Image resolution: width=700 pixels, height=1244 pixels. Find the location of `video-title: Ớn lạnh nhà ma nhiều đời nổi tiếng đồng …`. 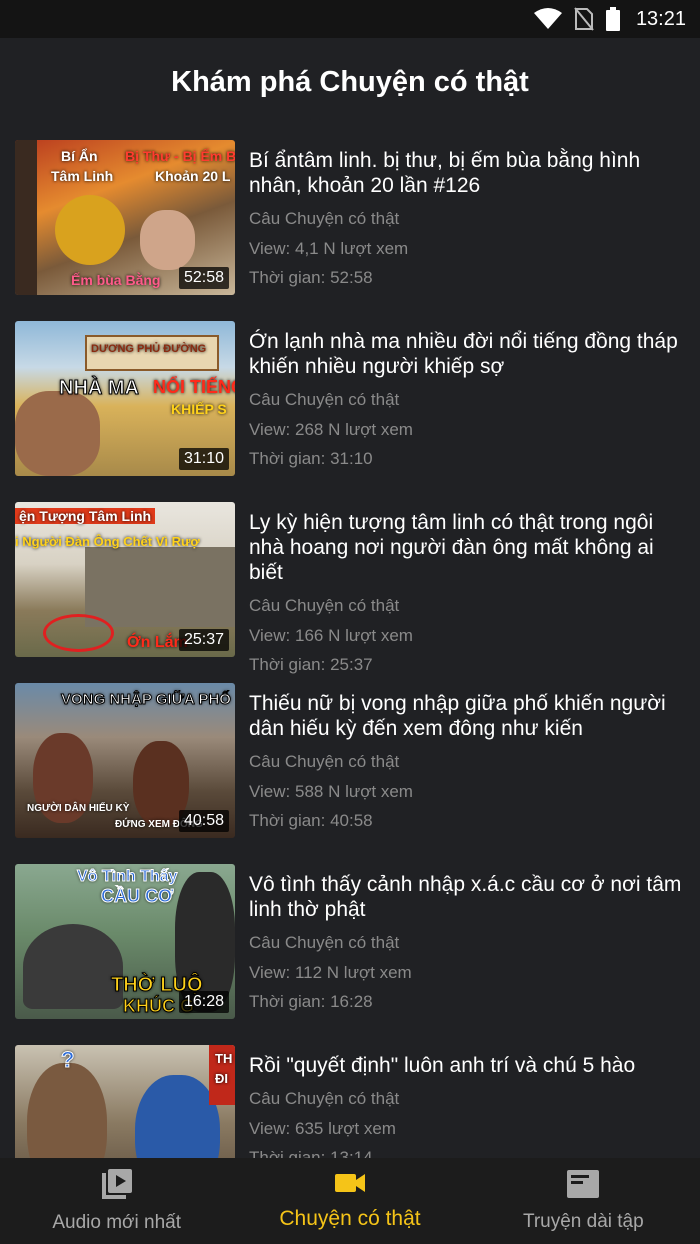

video-title: Ớn lạnh nhà ma nhiều đời nổi tiếng đồng … is located at coordinates (468, 354).